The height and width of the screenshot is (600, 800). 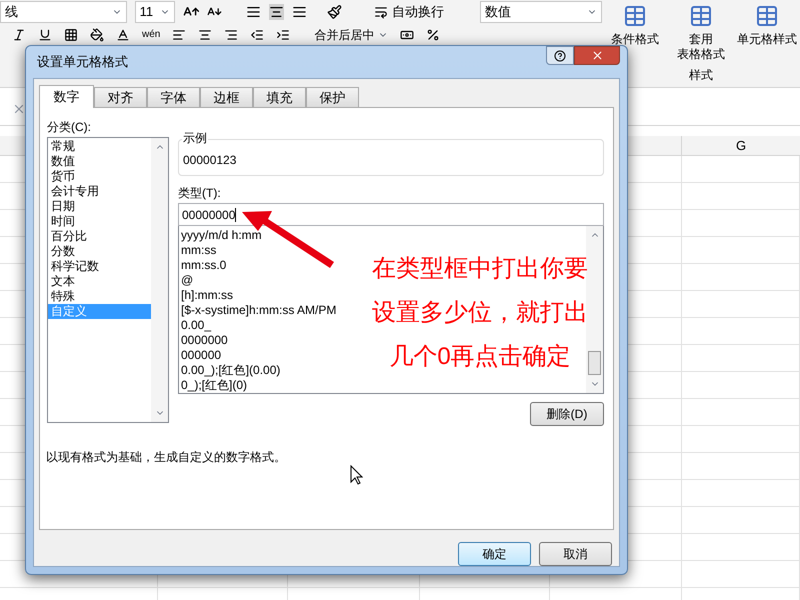 I want to click on dialog-tab: 边框, so click(x=226, y=97).